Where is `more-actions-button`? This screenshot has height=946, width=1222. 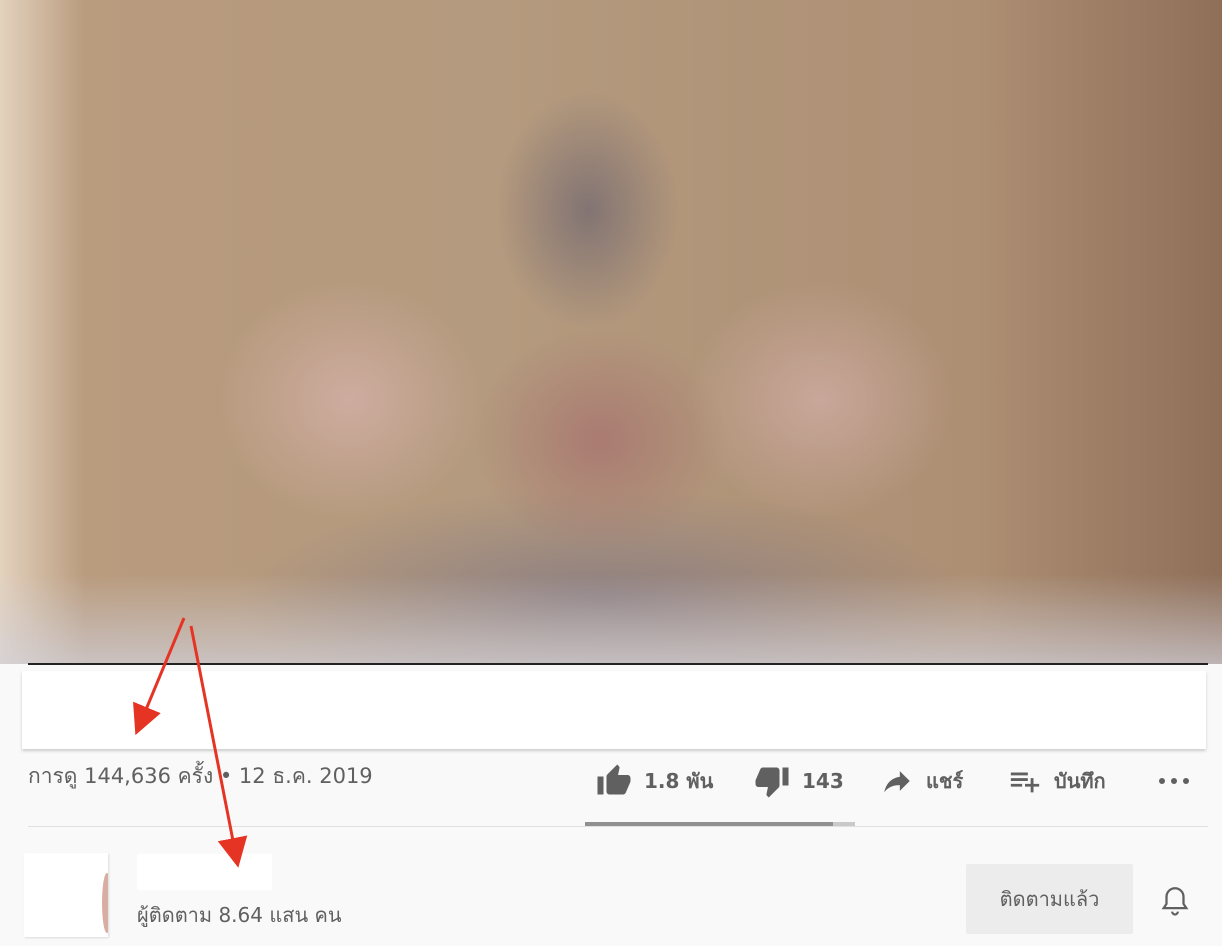 more-actions-button is located at coordinates (1174, 781).